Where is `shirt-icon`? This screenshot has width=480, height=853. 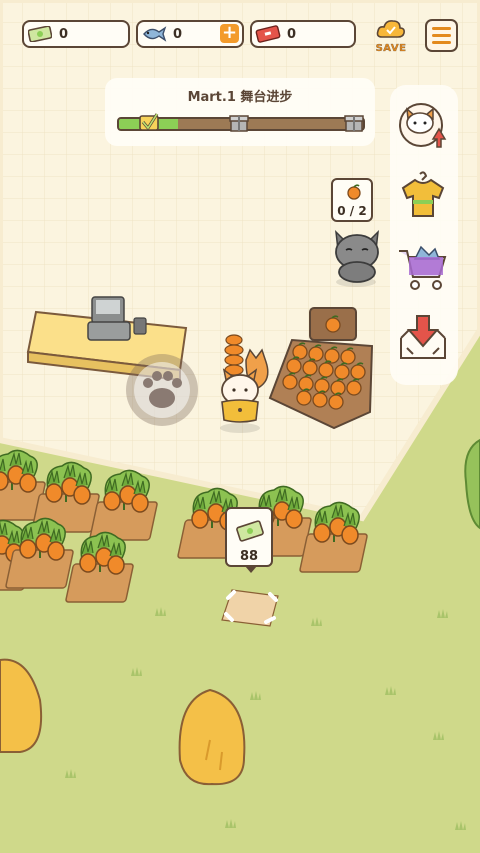 shirt-icon is located at coordinates (423, 194).